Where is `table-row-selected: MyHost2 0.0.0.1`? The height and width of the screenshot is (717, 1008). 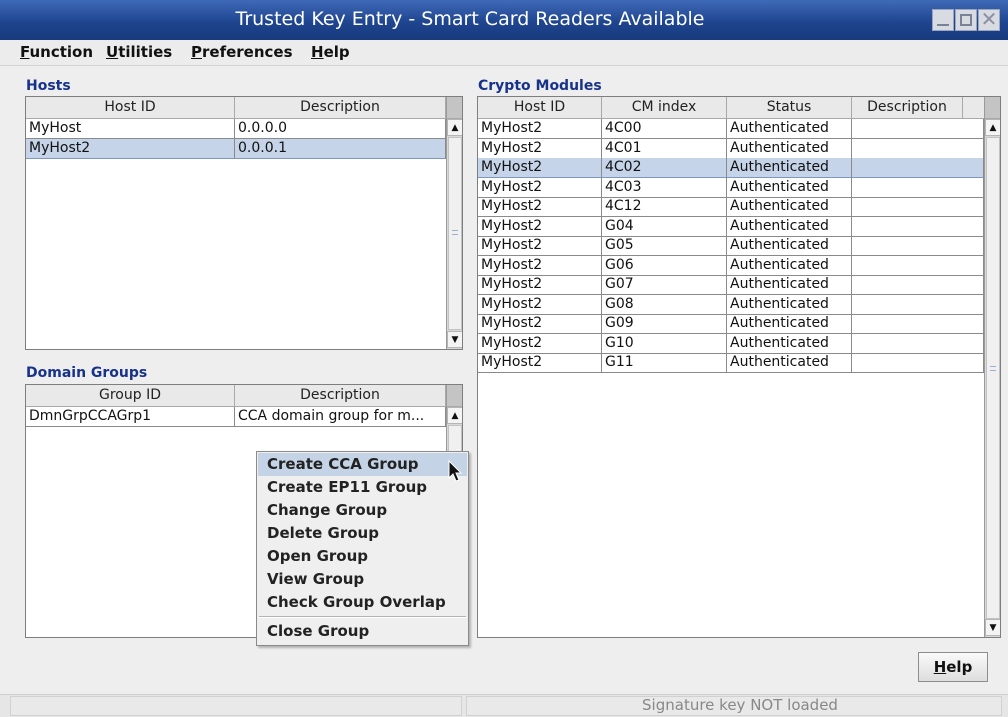 table-row-selected: MyHost2 0.0.0.1 is located at coordinates (236, 149).